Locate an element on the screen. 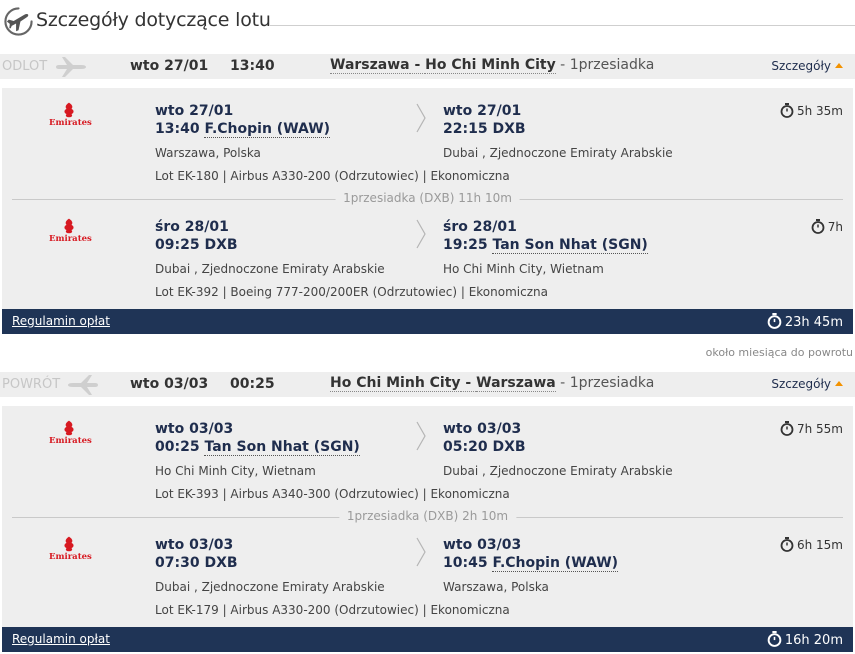 This screenshot has width=855, height=654. total-duration: 23h 45m is located at coordinates (805, 321).